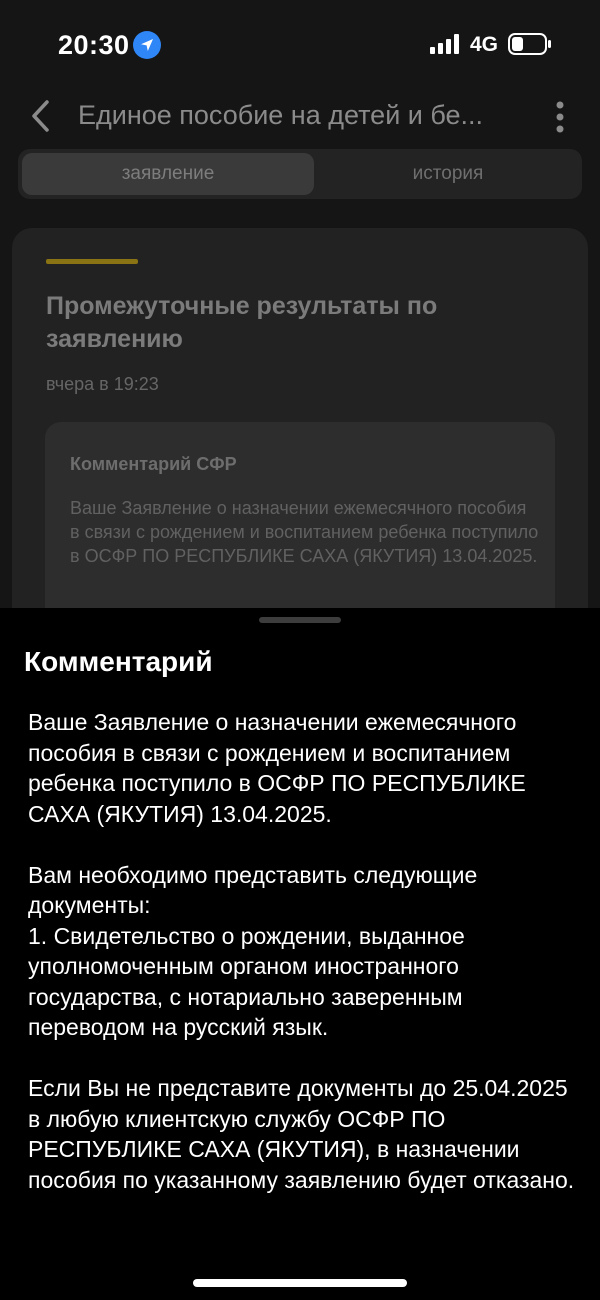 The width and height of the screenshot is (600, 1300). What do you see at coordinates (300, 45) in the screenshot?
I see `status-bar: 20:30 4G` at bounding box center [300, 45].